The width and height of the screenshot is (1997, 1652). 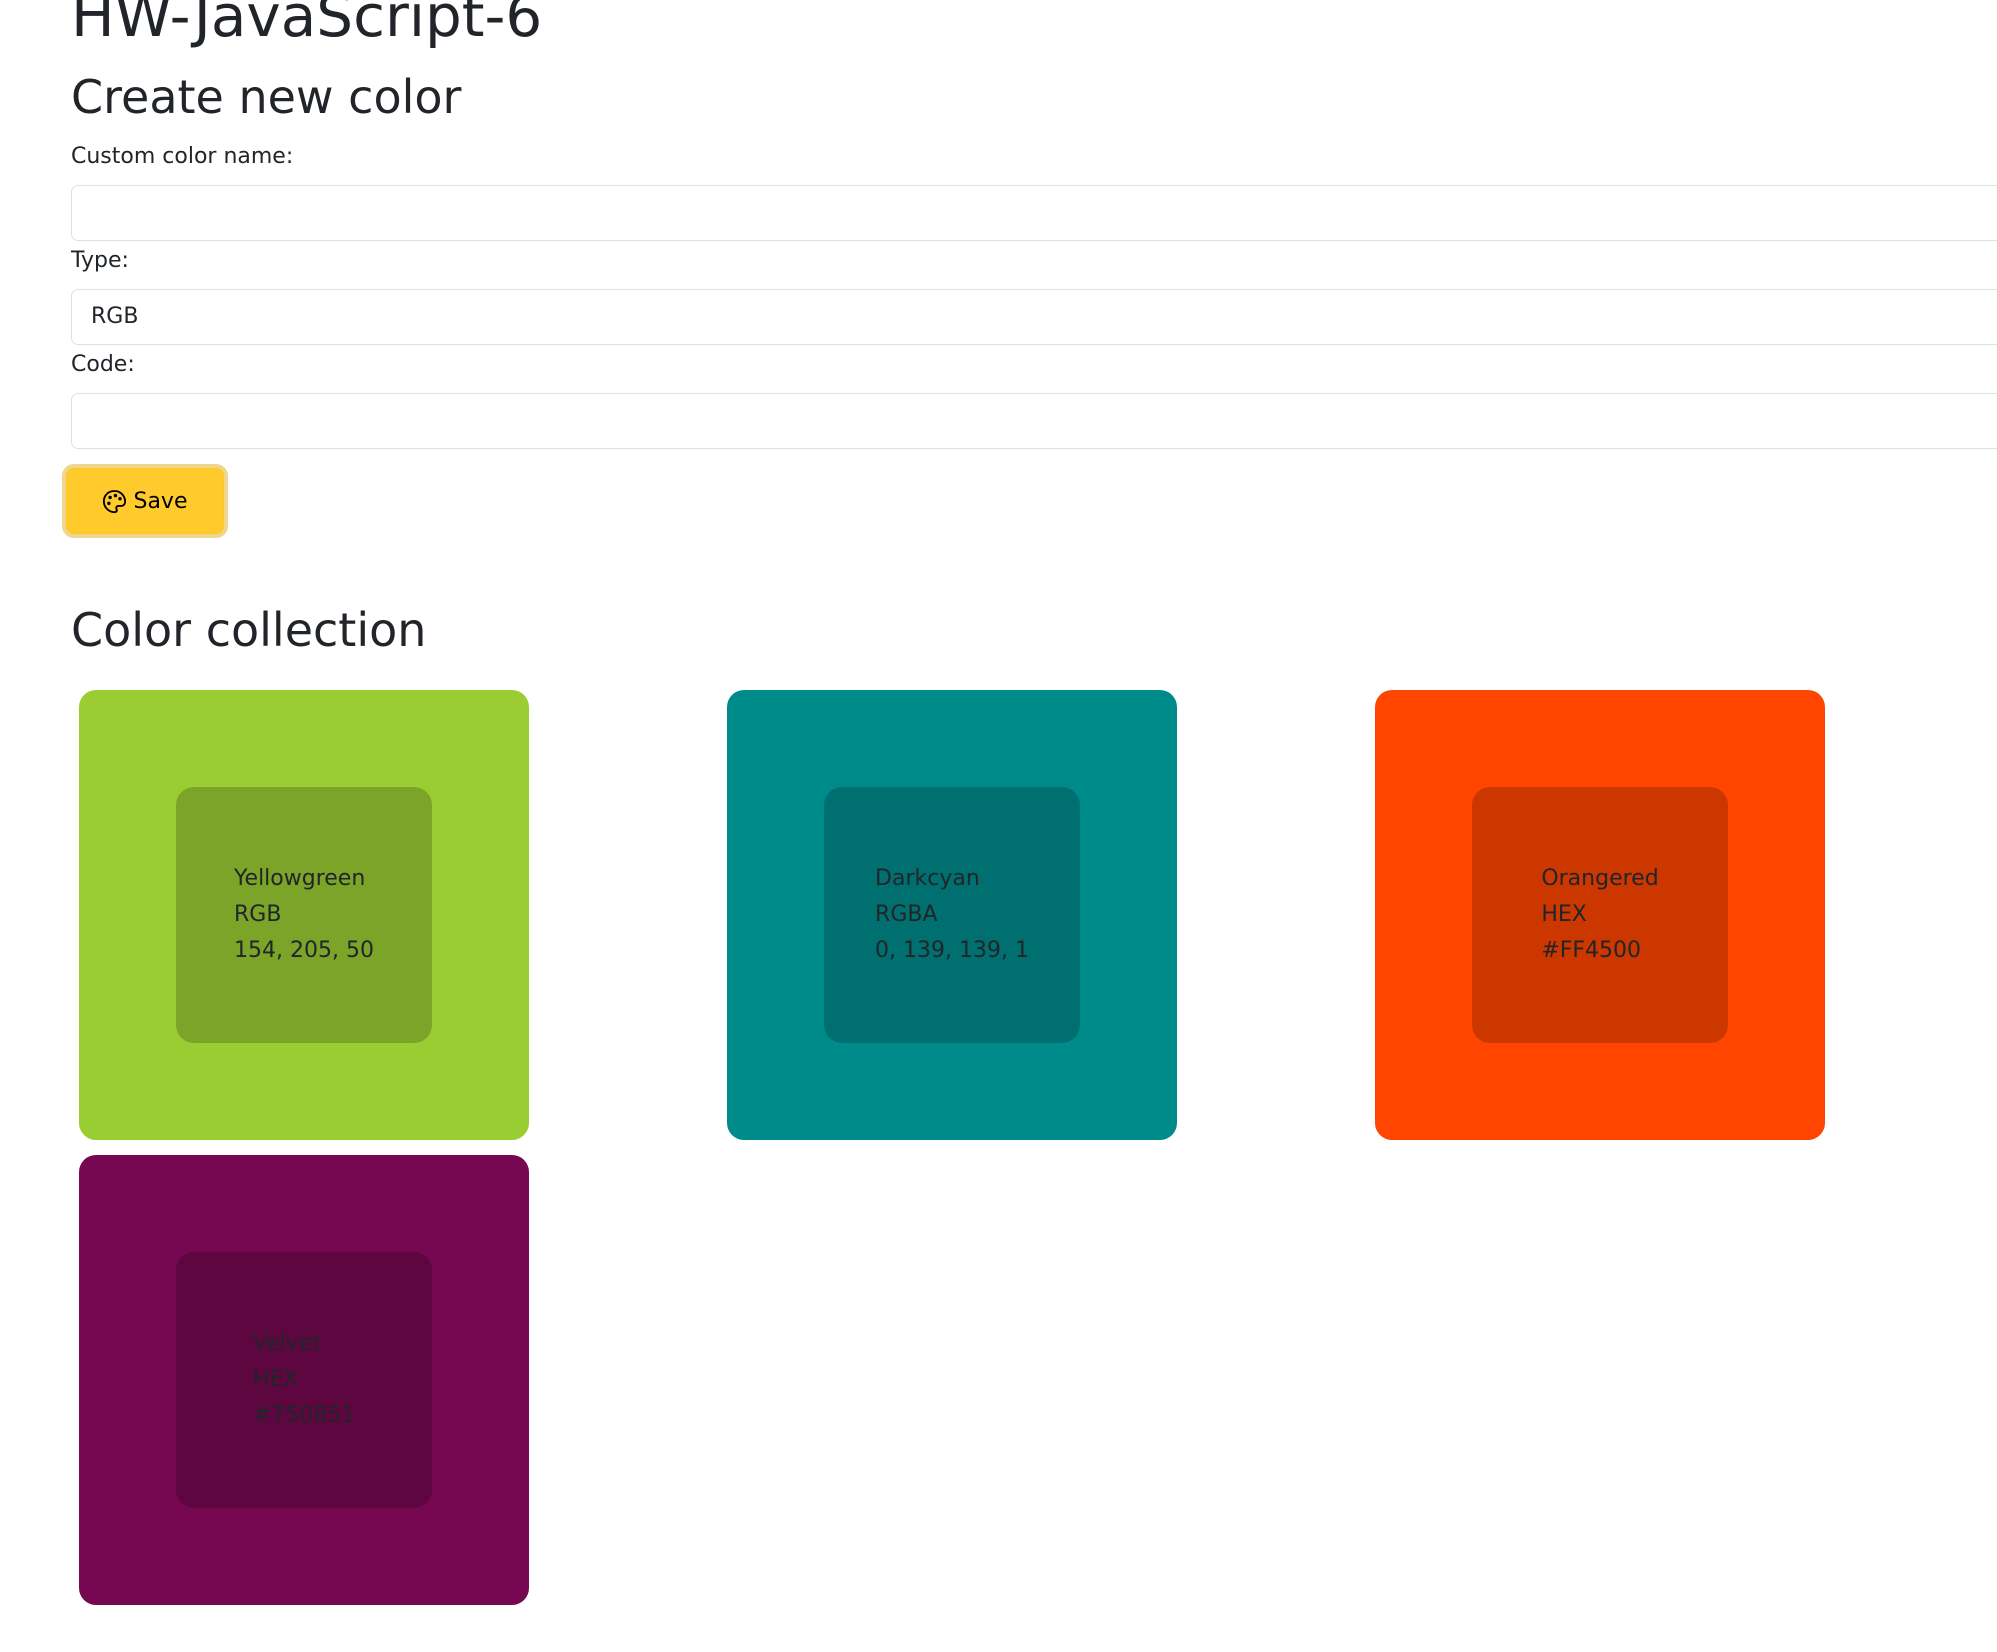 I want to click on collection-heading: Color collection, so click(x=249, y=630).